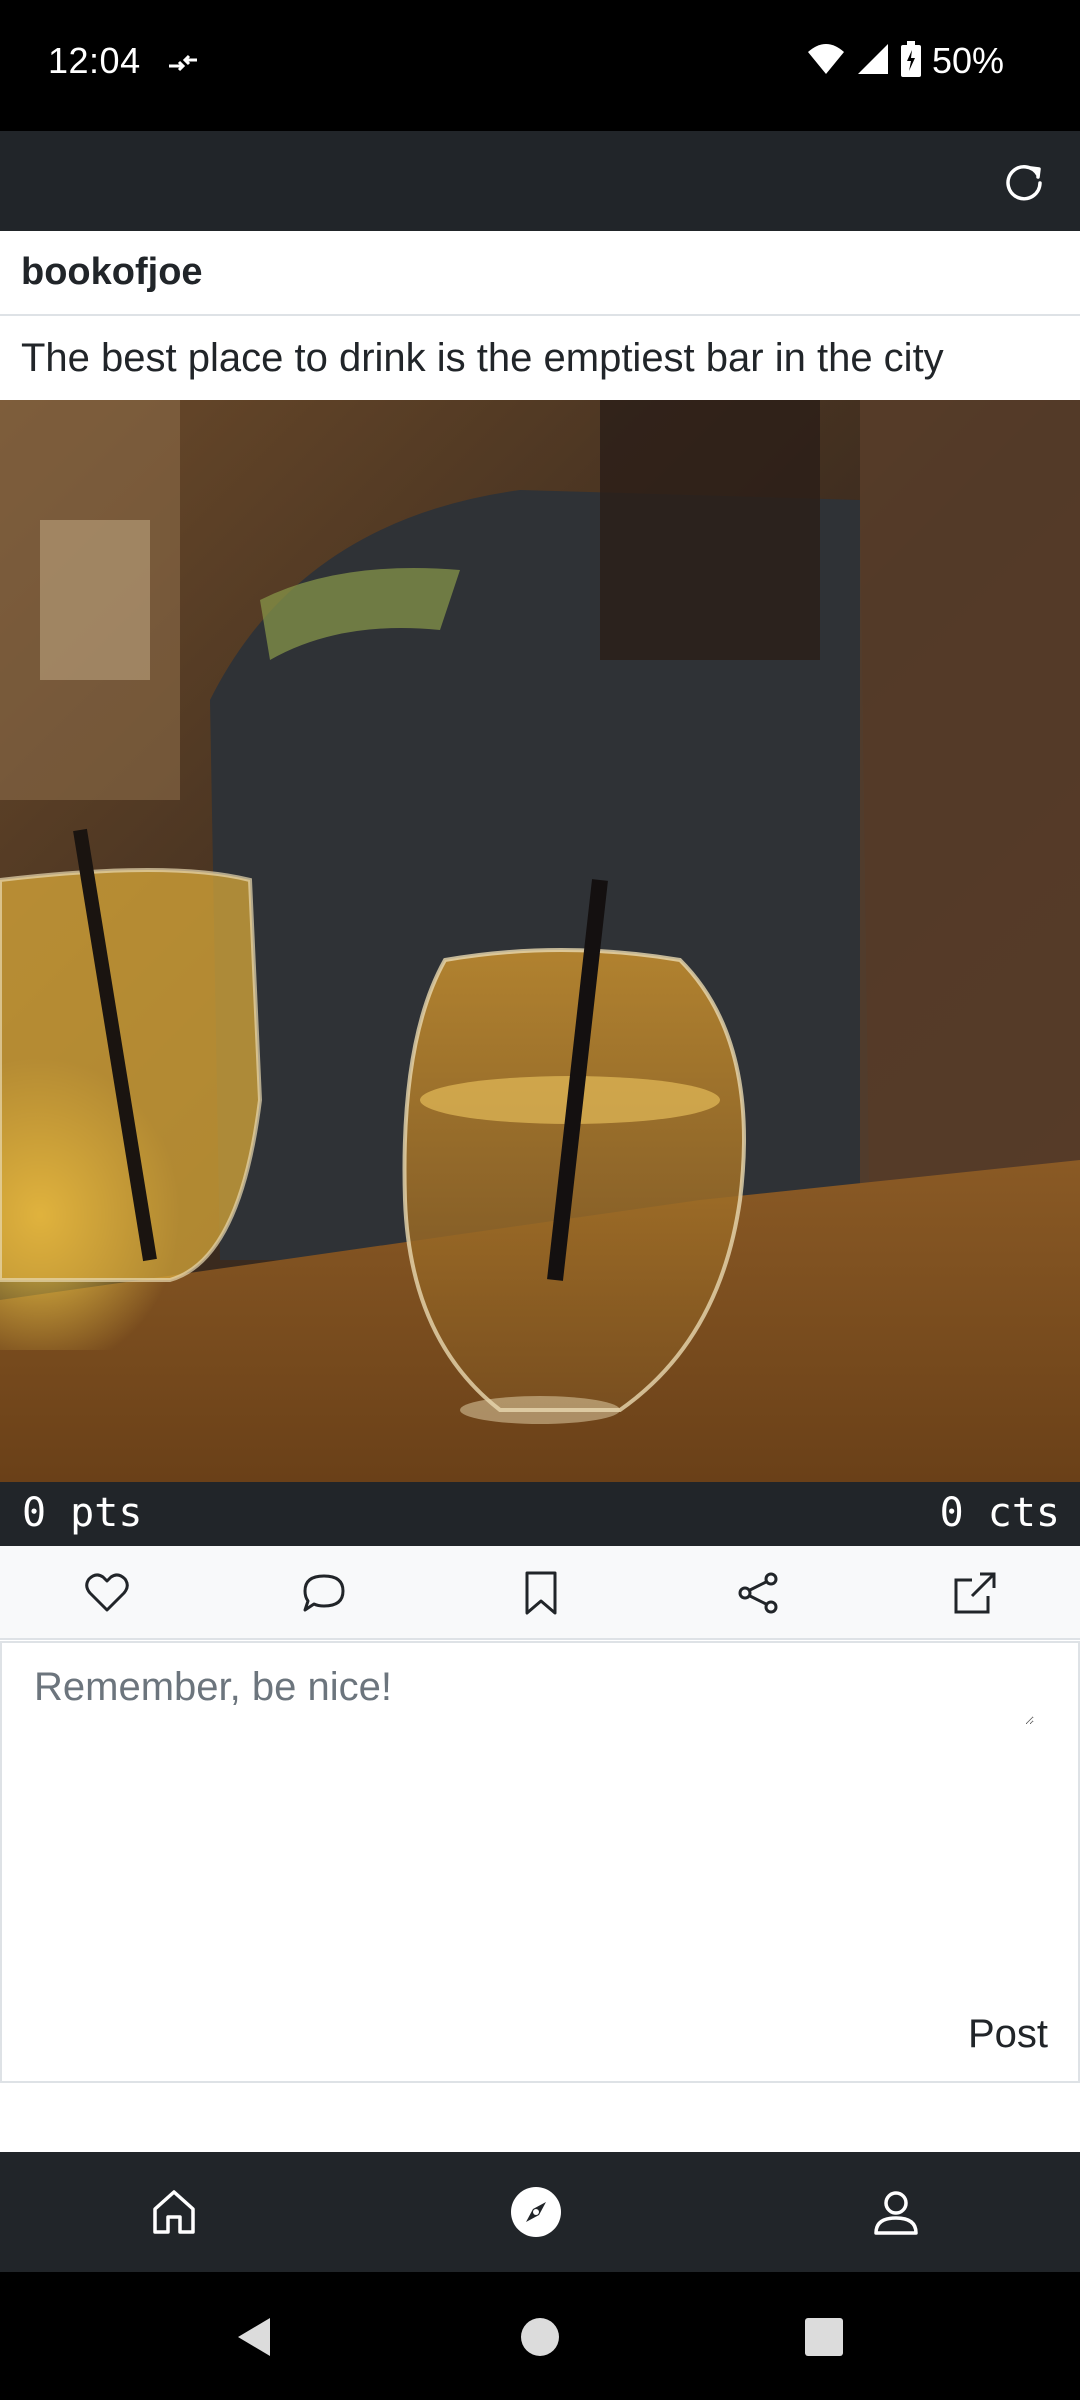  What do you see at coordinates (540, 273) in the screenshot?
I see `post-author: bookofjoe` at bounding box center [540, 273].